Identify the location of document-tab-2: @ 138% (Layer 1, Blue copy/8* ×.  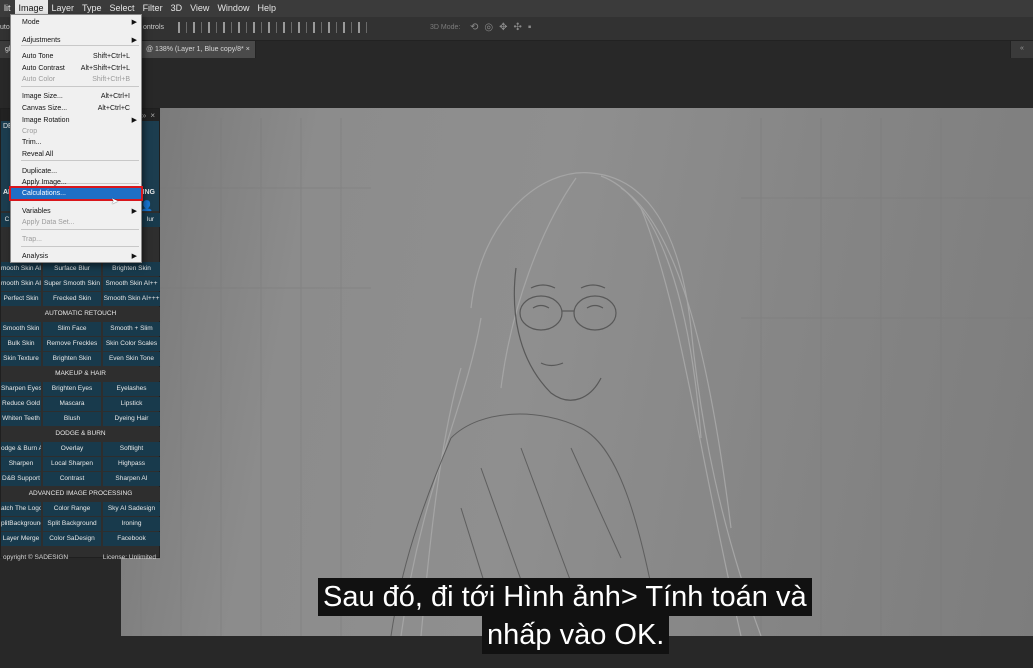
(198, 49).